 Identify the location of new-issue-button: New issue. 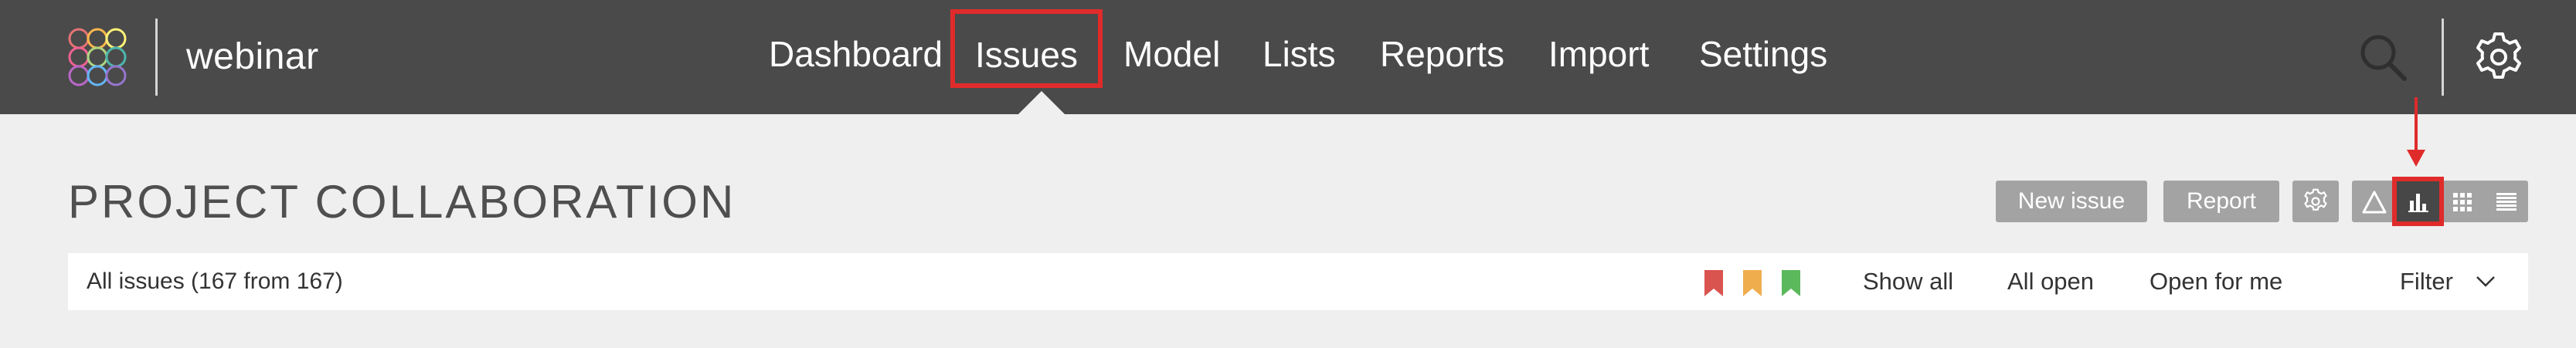
(2071, 201).